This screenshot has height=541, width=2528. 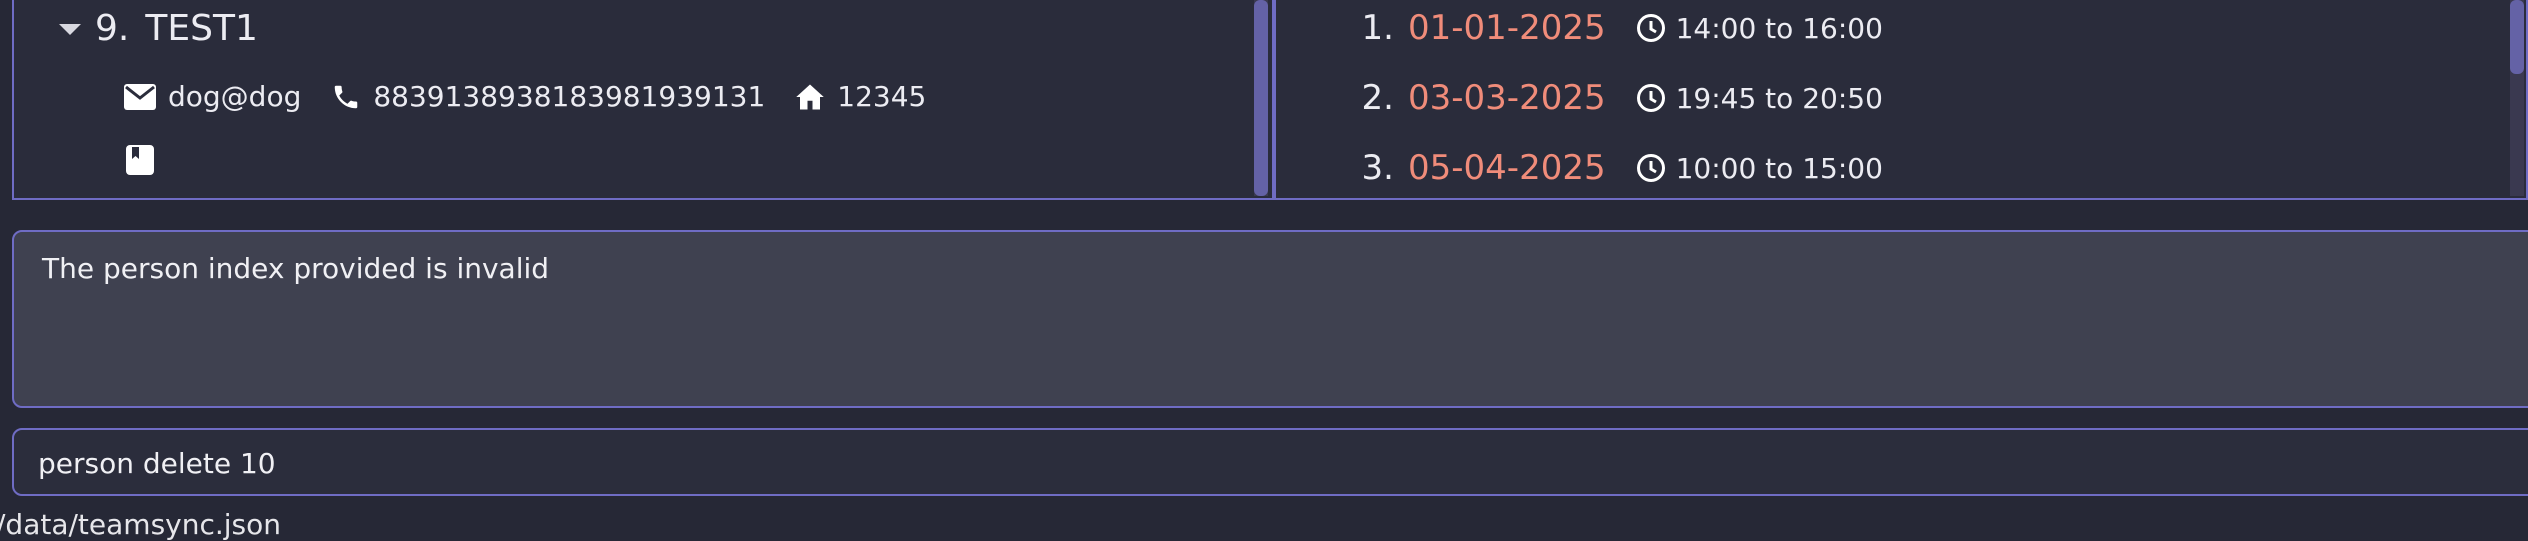 What do you see at coordinates (882, 96) in the screenshot?
I see `address-text: 12345` at bounding box center [882, 96].